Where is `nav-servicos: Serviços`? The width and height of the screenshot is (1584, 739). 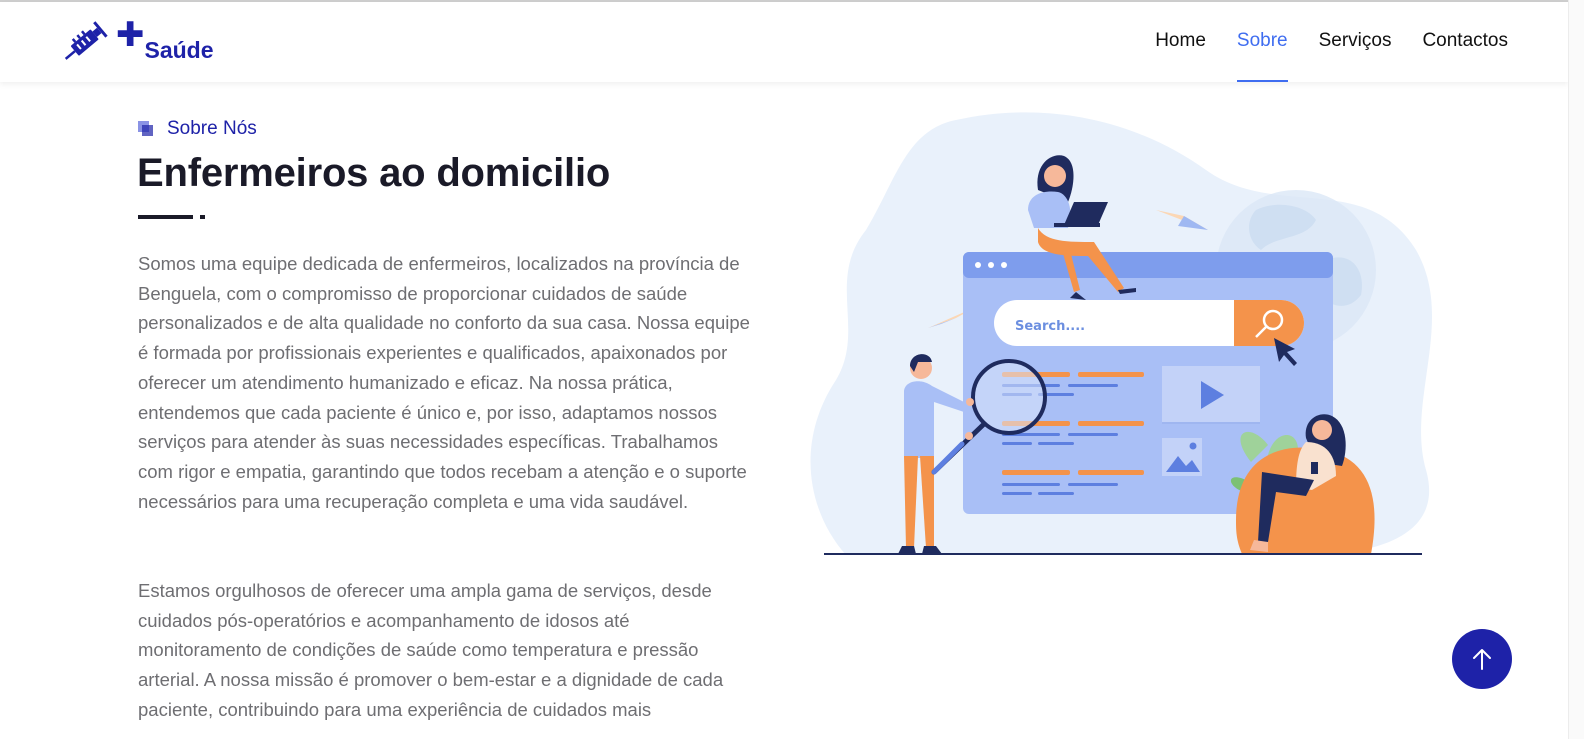 nav-servicos: Serviços is located at coordinates (1355, 42).